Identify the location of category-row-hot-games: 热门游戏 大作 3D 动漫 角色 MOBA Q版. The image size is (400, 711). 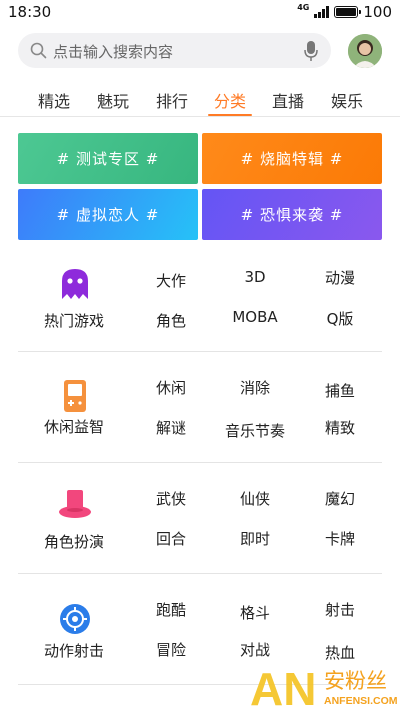
(200, 296).